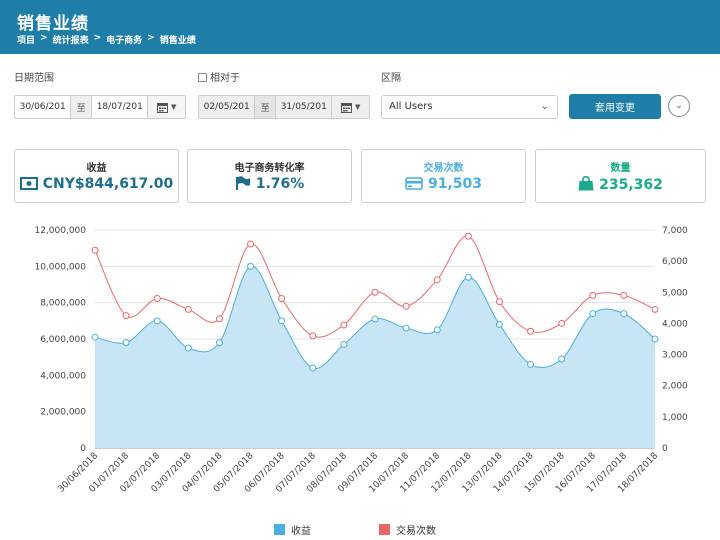 Image resolution: width=720 pixels, height=540 pixels. I want to click on y-left-tick-label: 10,000,000, so click(60, 267).